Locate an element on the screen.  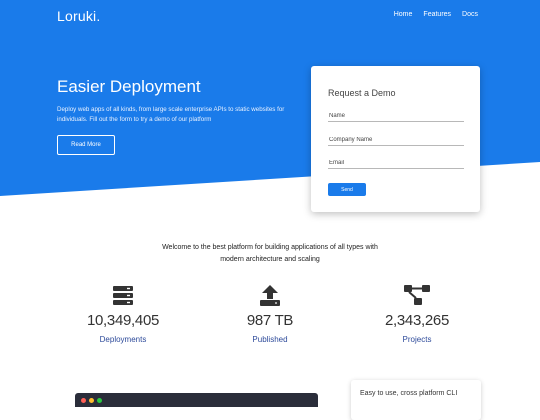
cli-feature-card: Easy to use, cross platform CLI is located at coordinates (416, 400).